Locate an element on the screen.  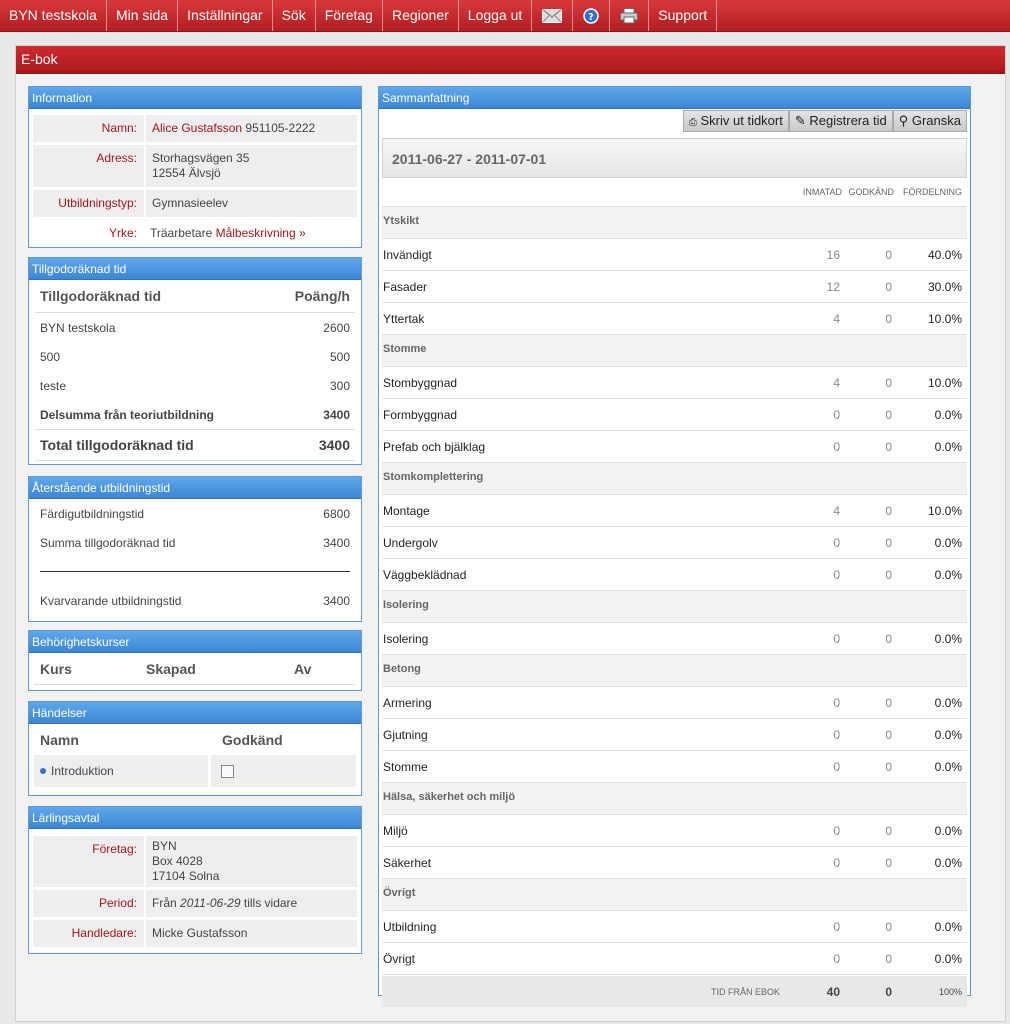
events-panel: Händelser Namn Godkänd Introduktion is located at coordinates (195, 748).